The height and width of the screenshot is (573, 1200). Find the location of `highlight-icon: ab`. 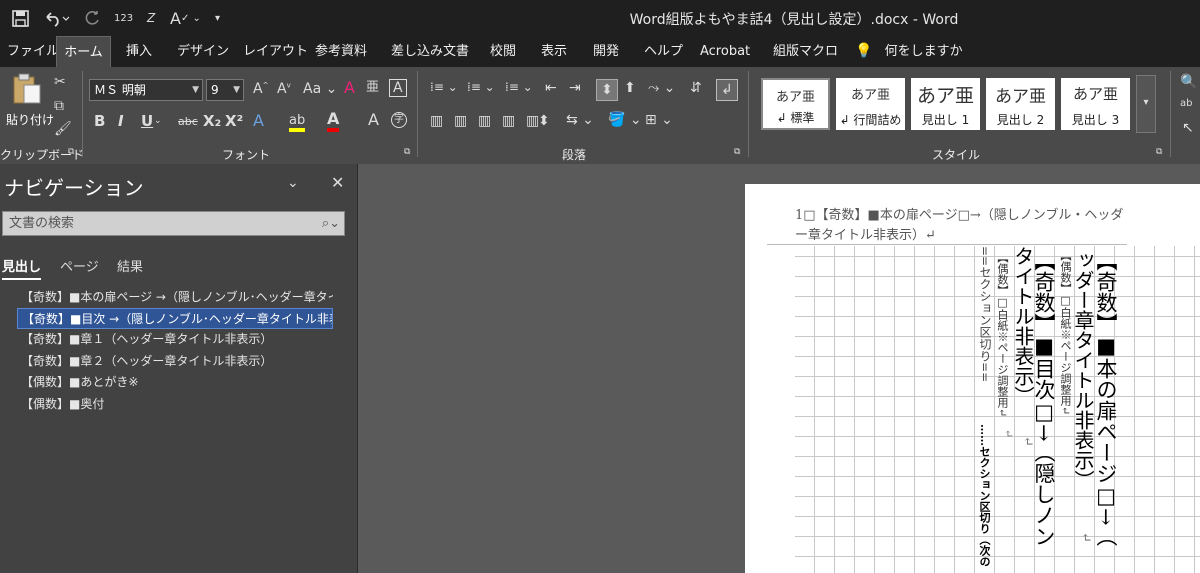

highlight-icon: ab is located at coordinates (297, 122).